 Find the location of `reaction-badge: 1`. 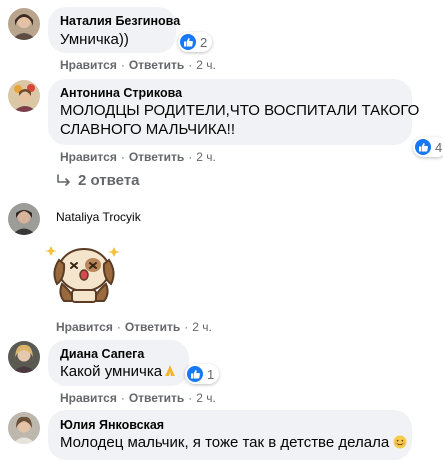

reaction-badge: 1 is located at coordinates (202, 374).